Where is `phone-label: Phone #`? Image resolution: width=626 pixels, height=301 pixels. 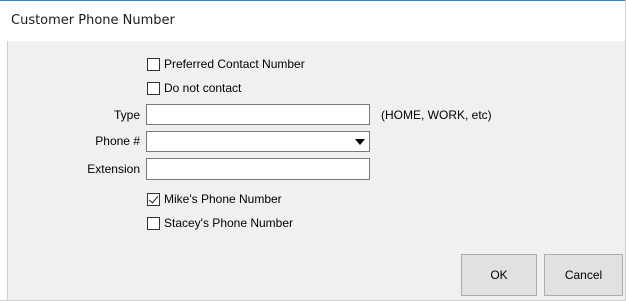
phone-label: Phone # is located at coordinates (117, 141).